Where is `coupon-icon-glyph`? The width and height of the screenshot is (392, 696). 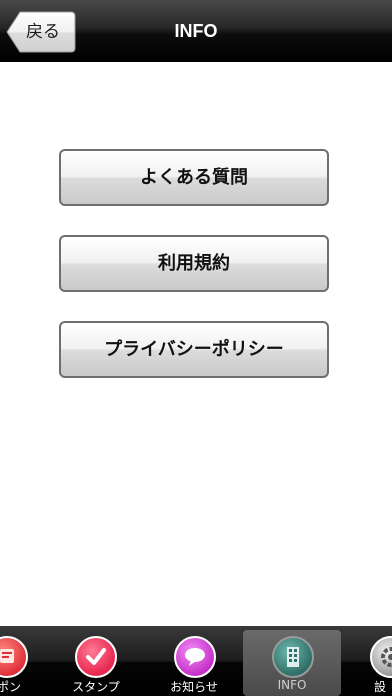 coupon-icon-glyph is located at coordinates (7, 656).